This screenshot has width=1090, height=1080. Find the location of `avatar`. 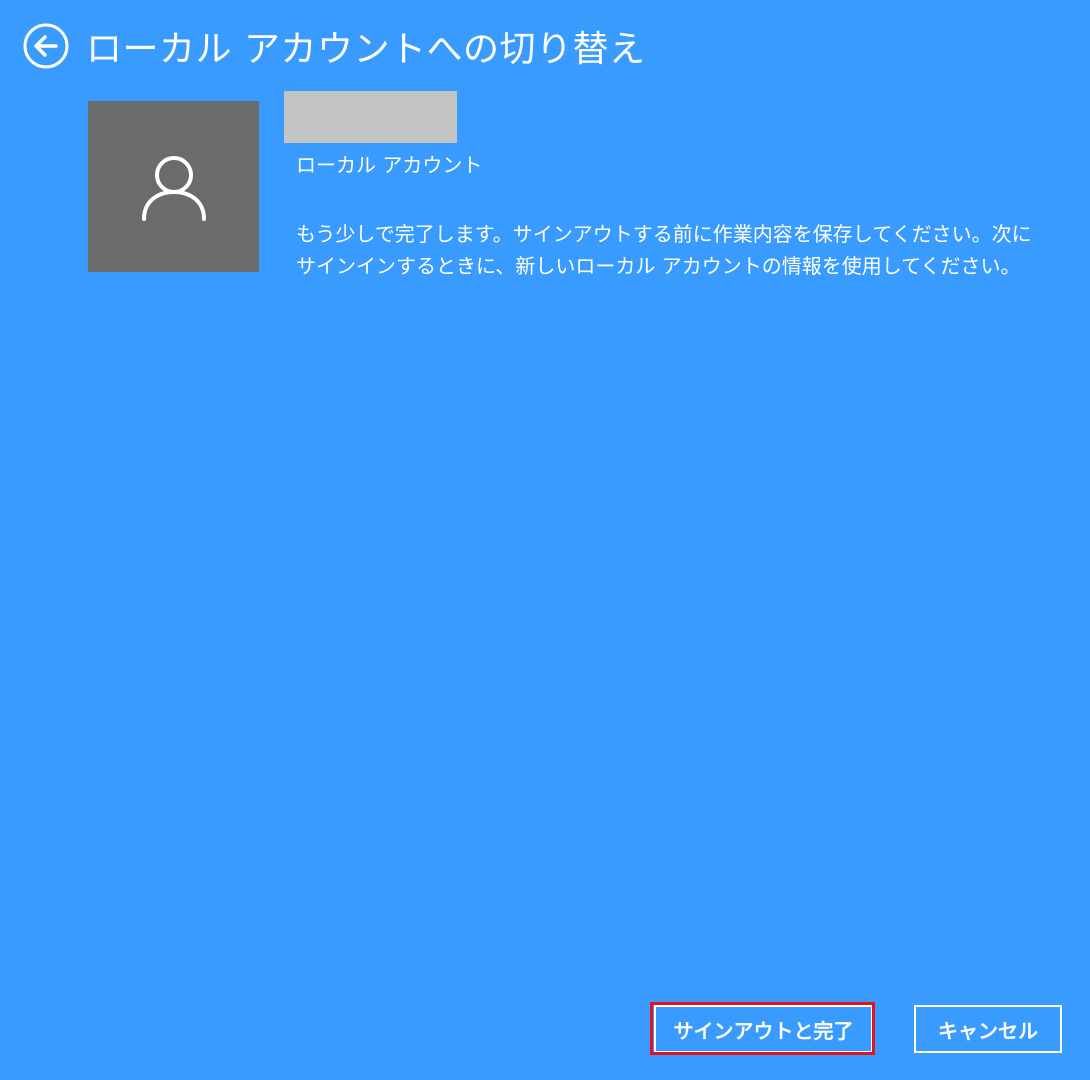

avatar is located at coordinates (173, 186).